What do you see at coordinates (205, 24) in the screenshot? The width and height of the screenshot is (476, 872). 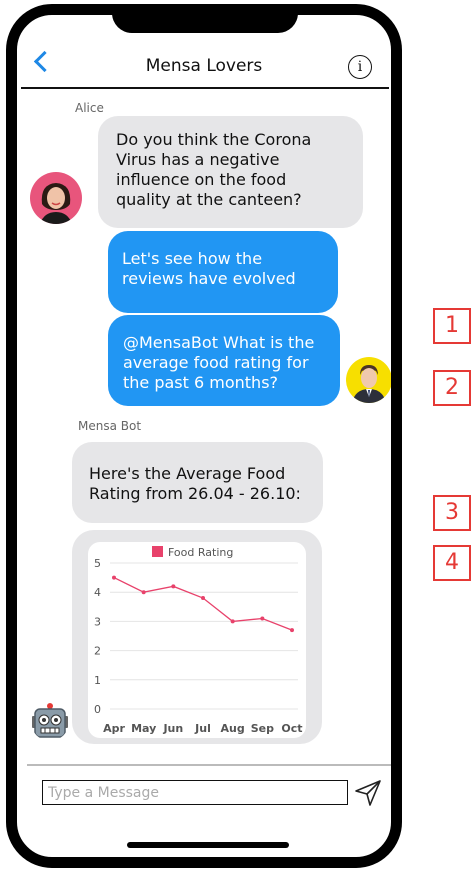 I see `phone-notch` at bounding box center [205, 24].